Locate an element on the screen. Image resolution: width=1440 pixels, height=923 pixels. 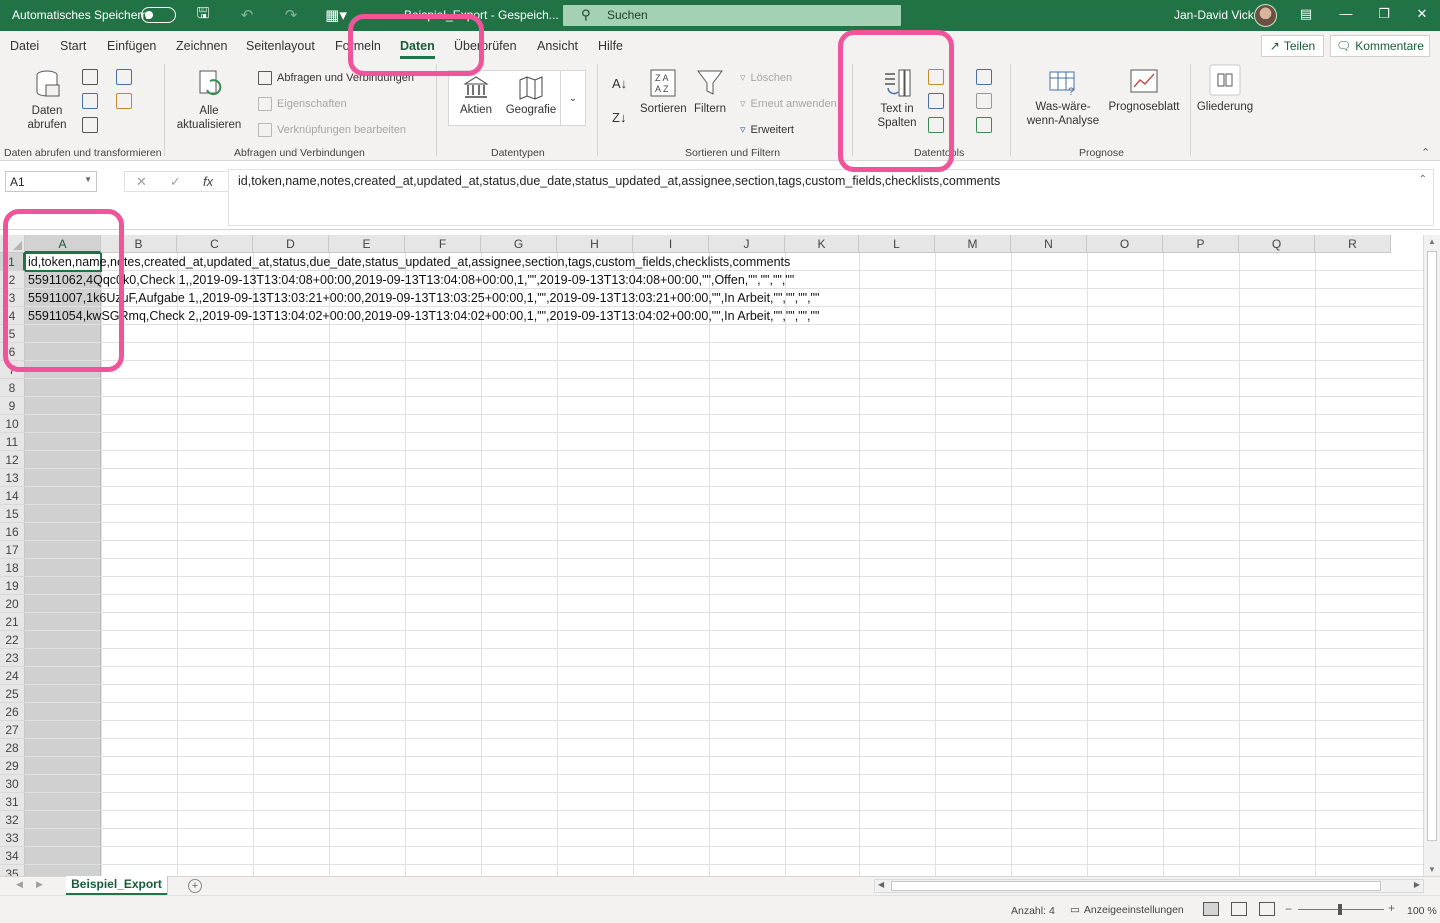
scroll-left-icon: ◀ is located at coordinates (881, 884).